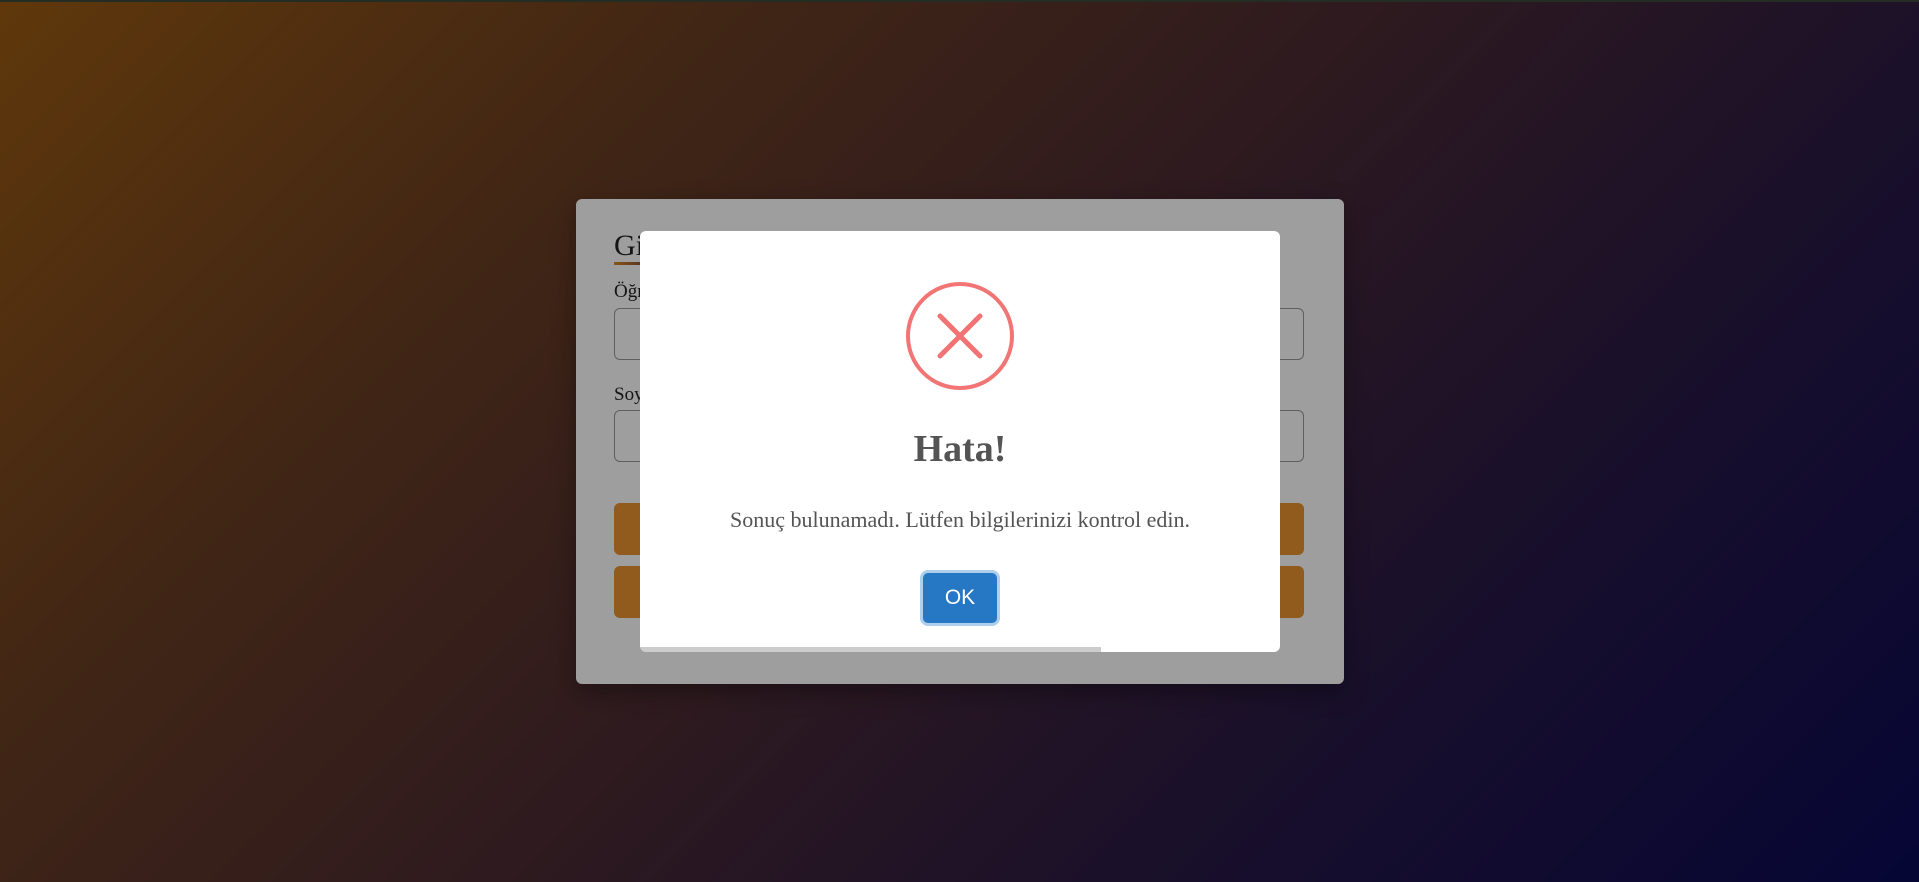  What do you see at coordinates (960, 336) in the screenshot?
I see `error-x-icon` at bounding box center [960, 336].